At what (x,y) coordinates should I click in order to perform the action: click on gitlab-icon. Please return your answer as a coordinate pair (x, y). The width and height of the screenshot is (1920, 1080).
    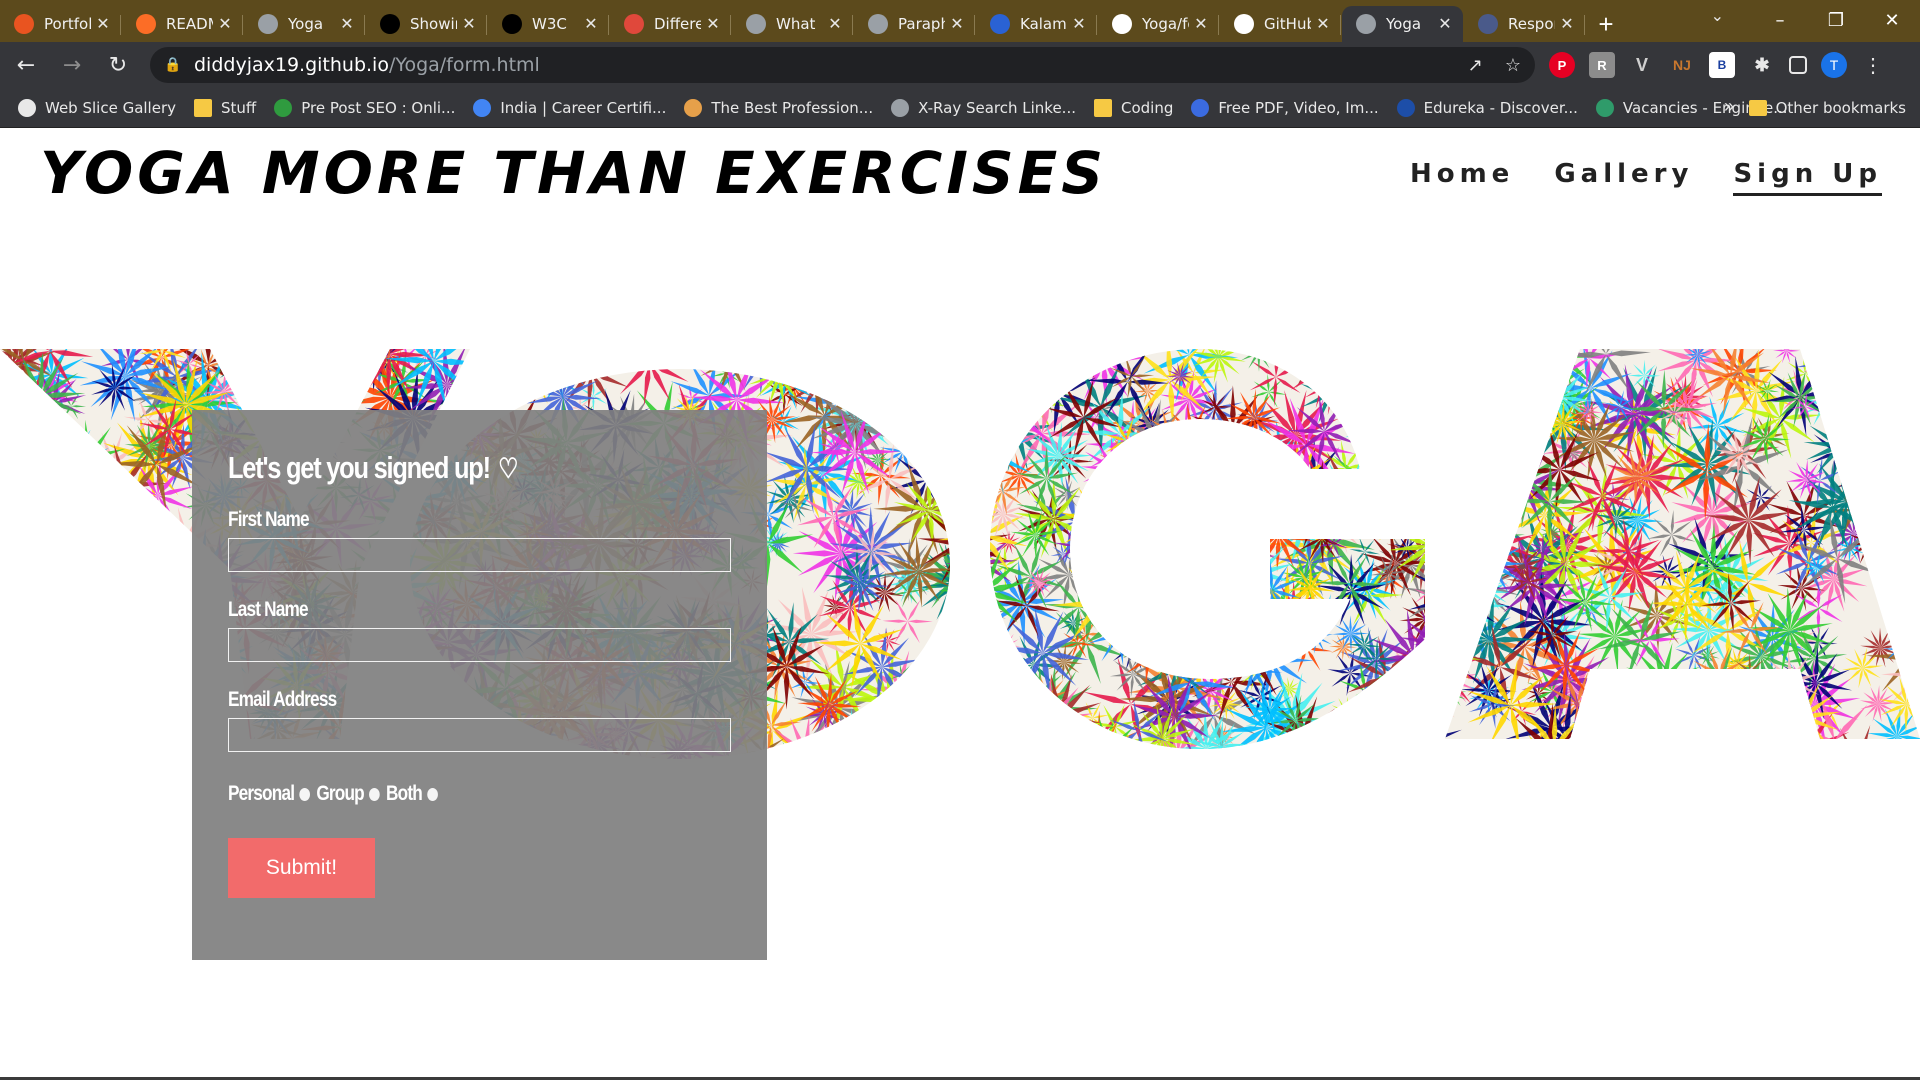
    Looking at the image, I should click on (146, 24).